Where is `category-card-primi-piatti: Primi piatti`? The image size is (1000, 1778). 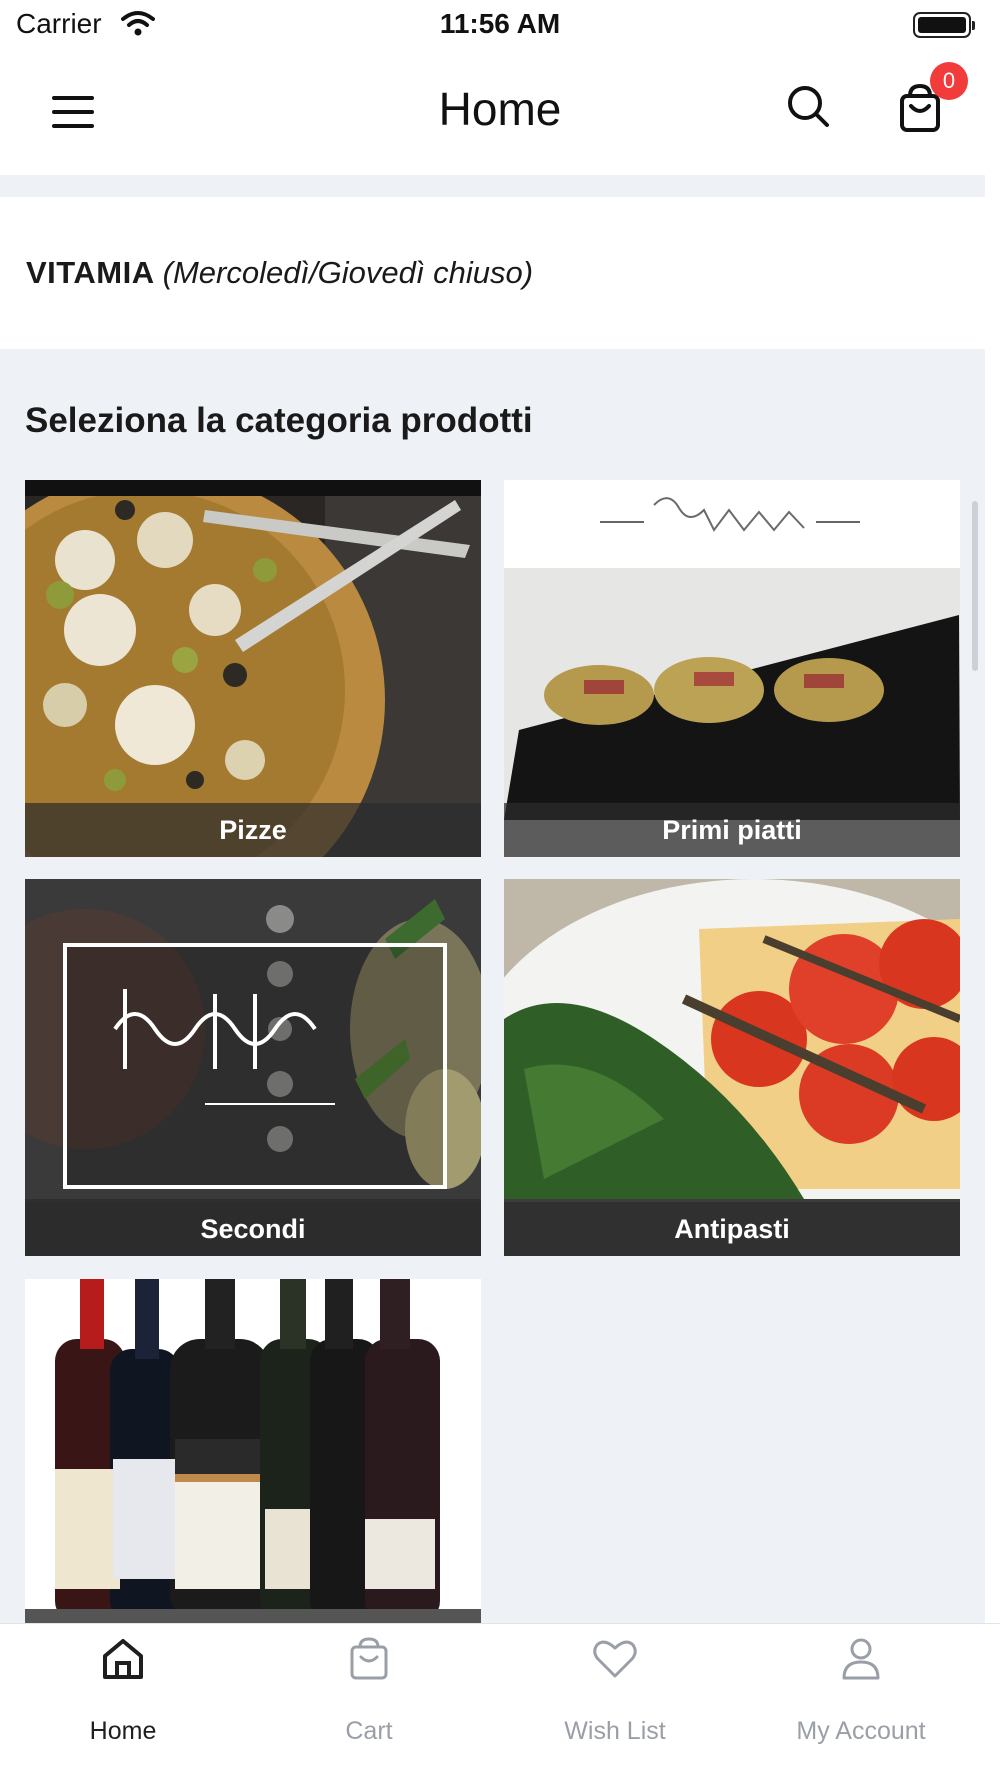
category-card-primi-piatti: Primi piatti is located at coordinates (732, 668).